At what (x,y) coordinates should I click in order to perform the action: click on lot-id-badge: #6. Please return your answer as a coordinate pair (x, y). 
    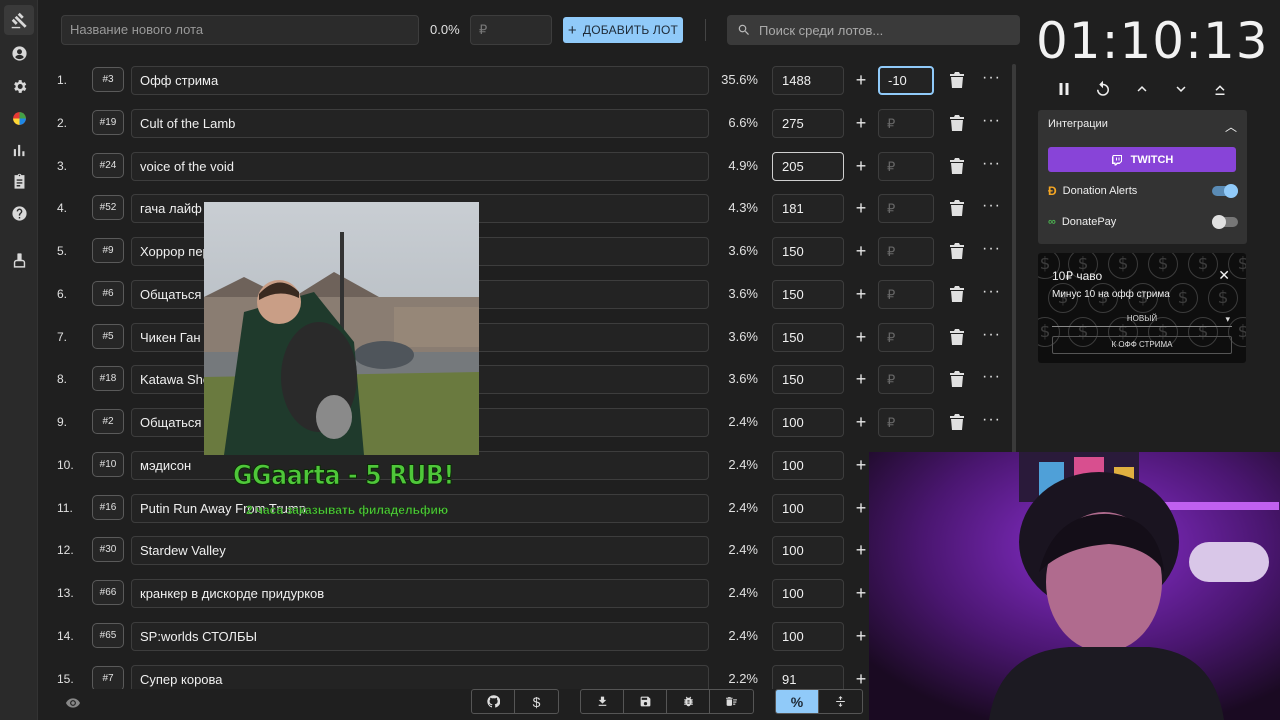
    Looking at the image, I should click on (108, 293).